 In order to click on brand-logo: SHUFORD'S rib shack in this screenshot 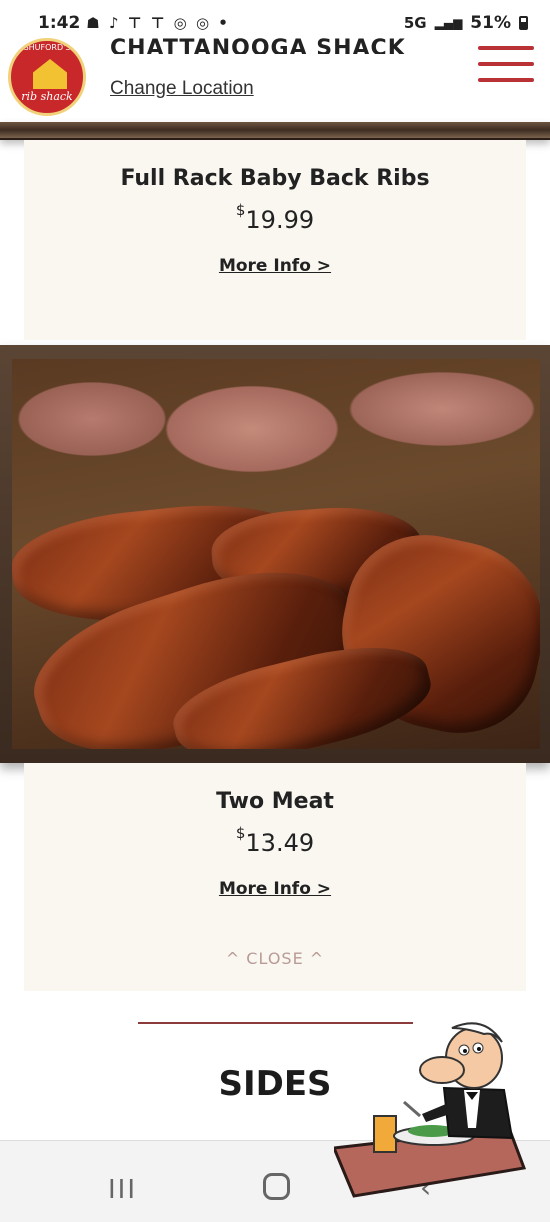, I will do `click(47, 77)`.